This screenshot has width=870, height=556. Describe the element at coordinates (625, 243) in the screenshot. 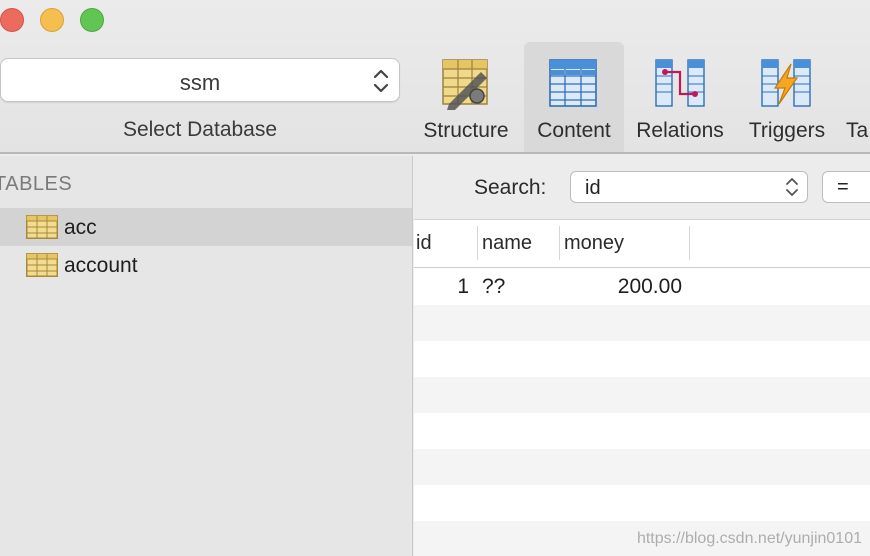

I see `column-header-money: money` at that location.